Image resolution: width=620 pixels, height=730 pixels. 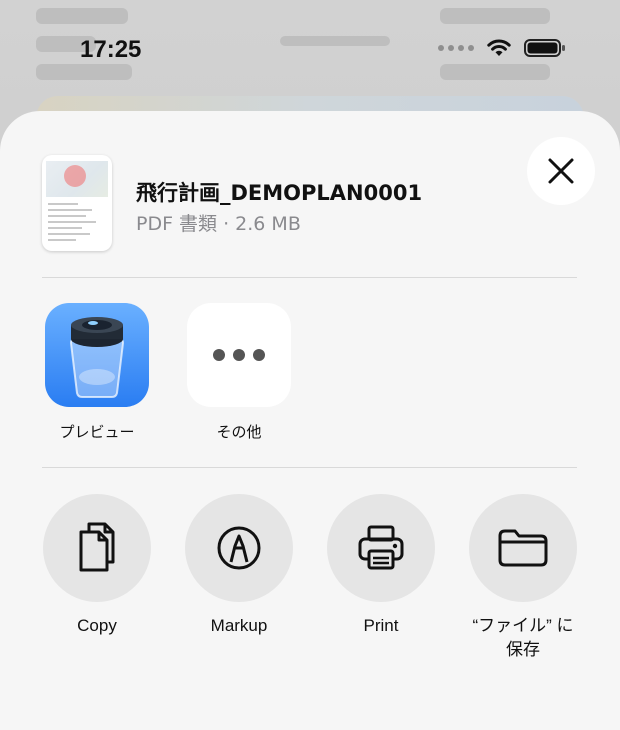 I want to click on print-button: Print, so click(x=381, y=566).